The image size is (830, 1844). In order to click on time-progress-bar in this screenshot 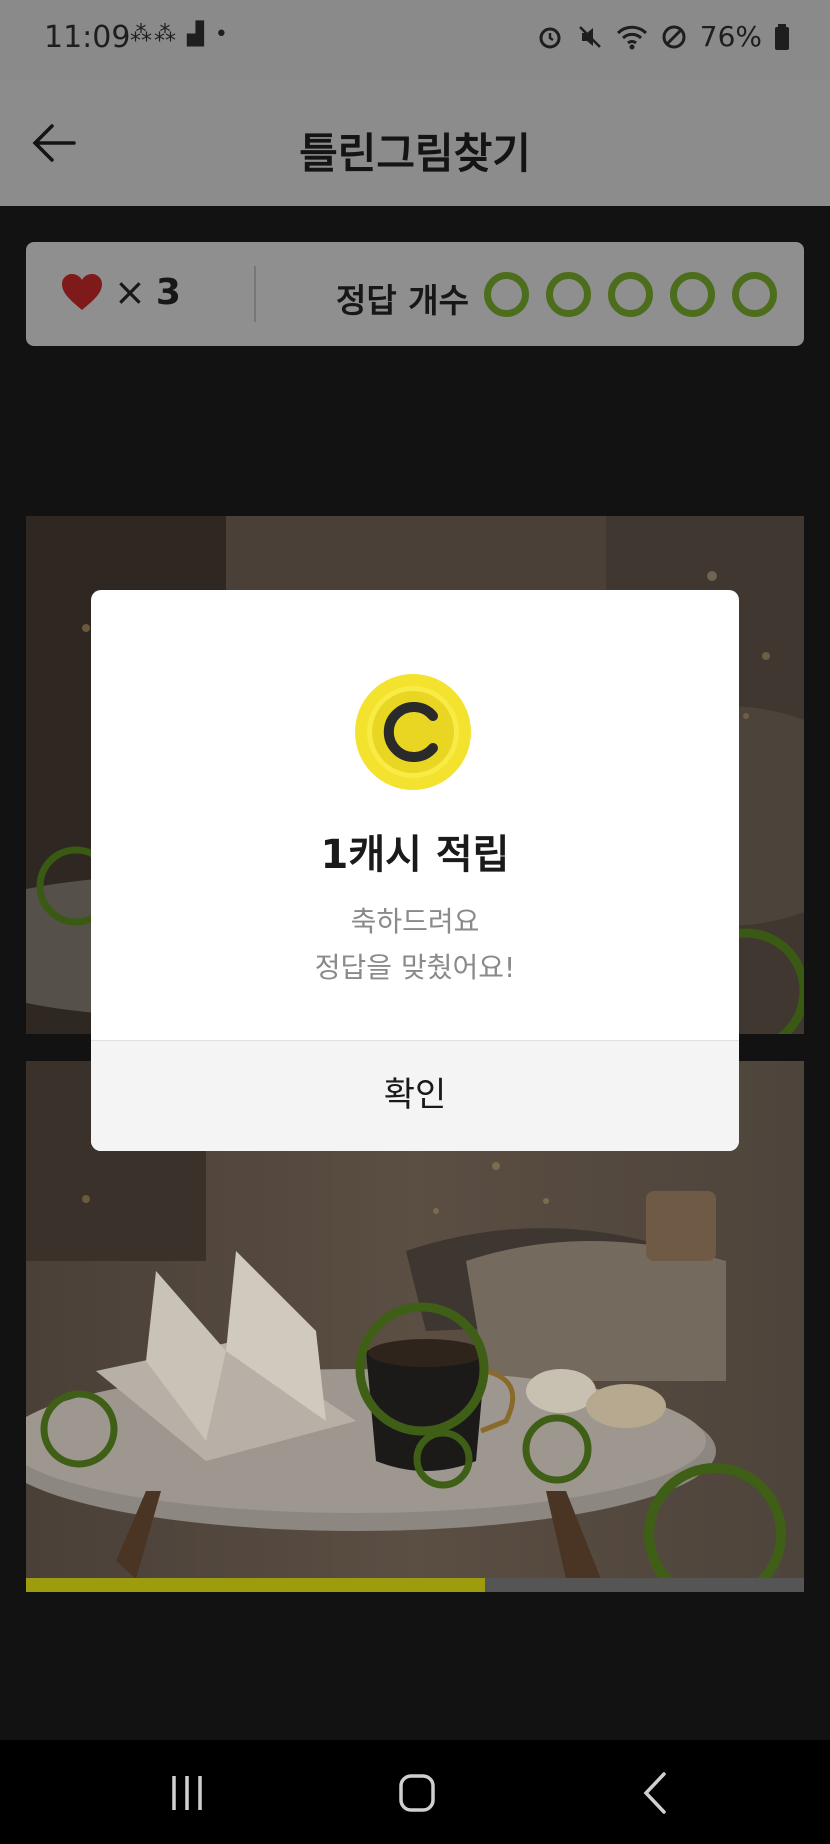, I will do `click(415, 1585)`.